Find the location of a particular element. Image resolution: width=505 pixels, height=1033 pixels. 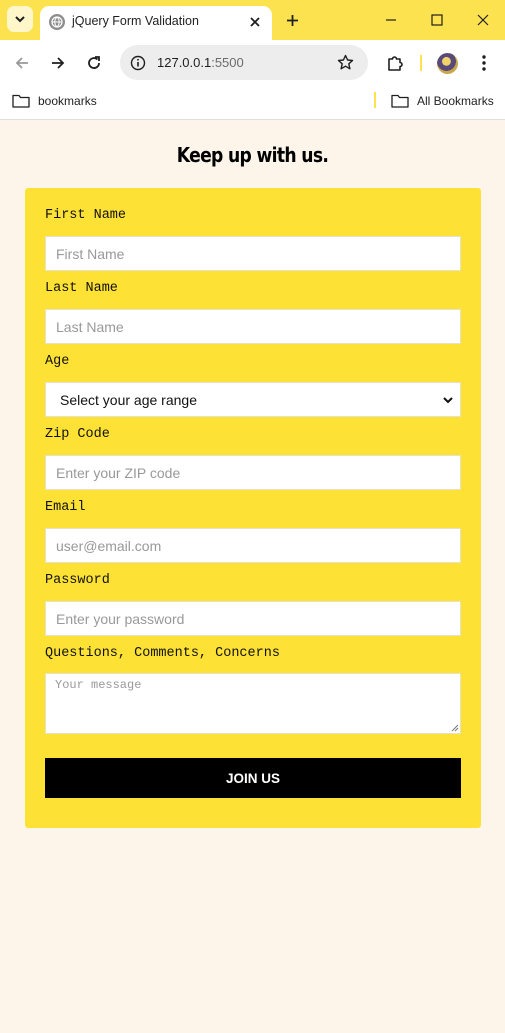

address-bar: 127.0.0.1:5500 is located at coordinates (244, 62).